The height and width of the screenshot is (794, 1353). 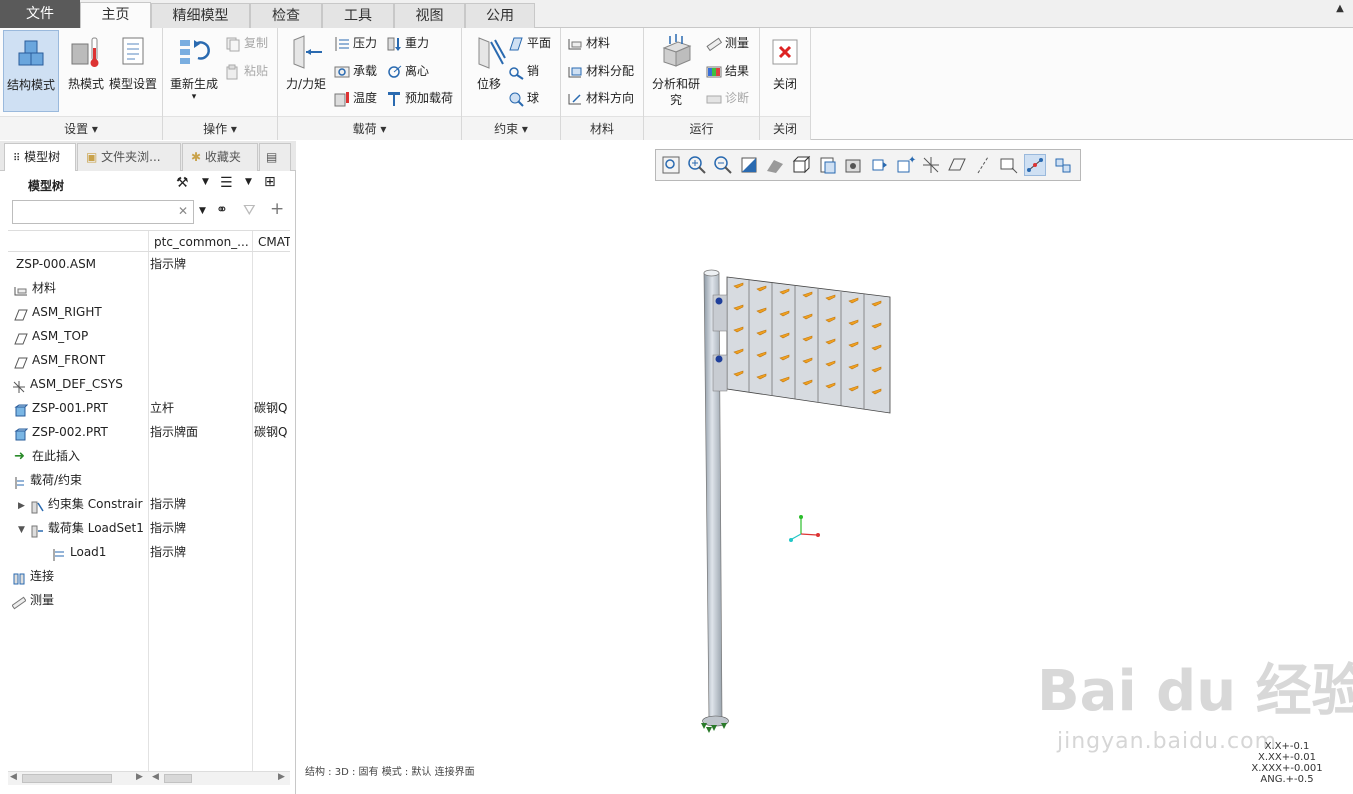 What do you see at coordinates (246, 43) in the screenshot?
I see `copy-button: 复制` at bounding box center [246, 43].